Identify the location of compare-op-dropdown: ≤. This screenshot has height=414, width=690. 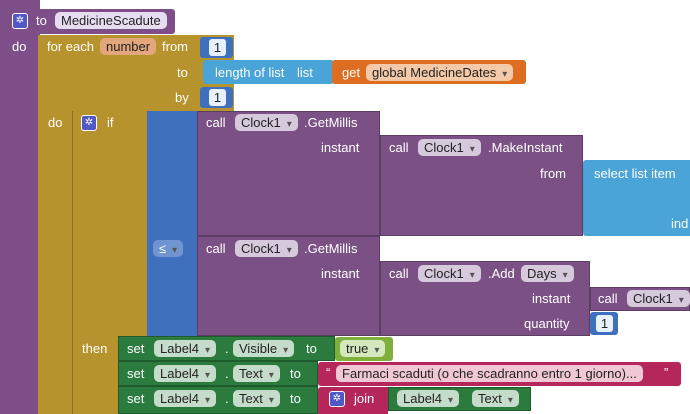
(168, 248).